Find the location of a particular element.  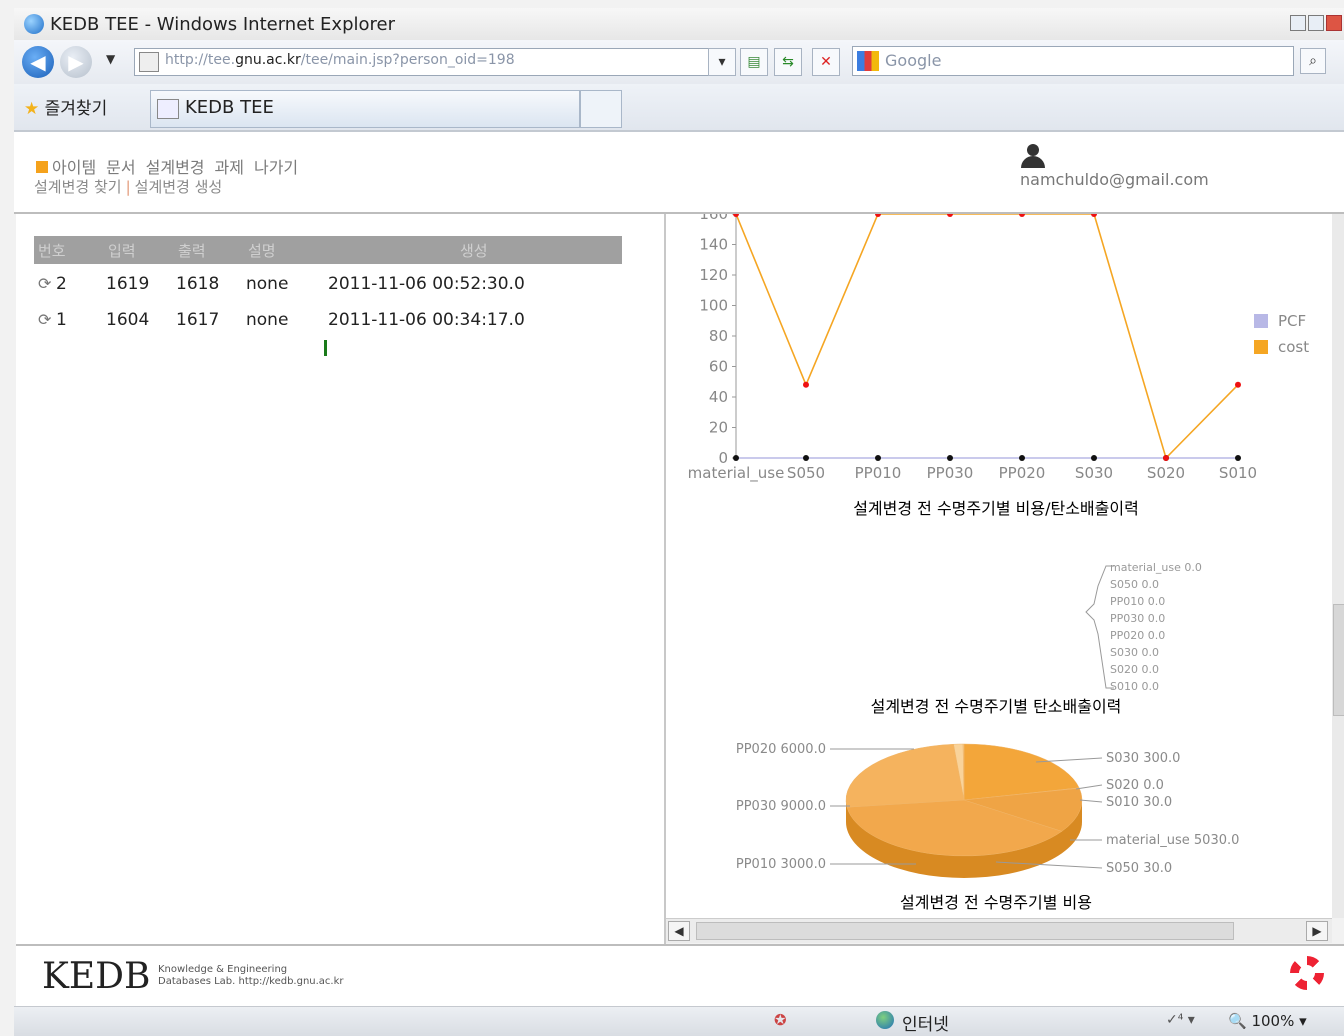

x-tick-label: PP010 is located at coordinates (878, 473).